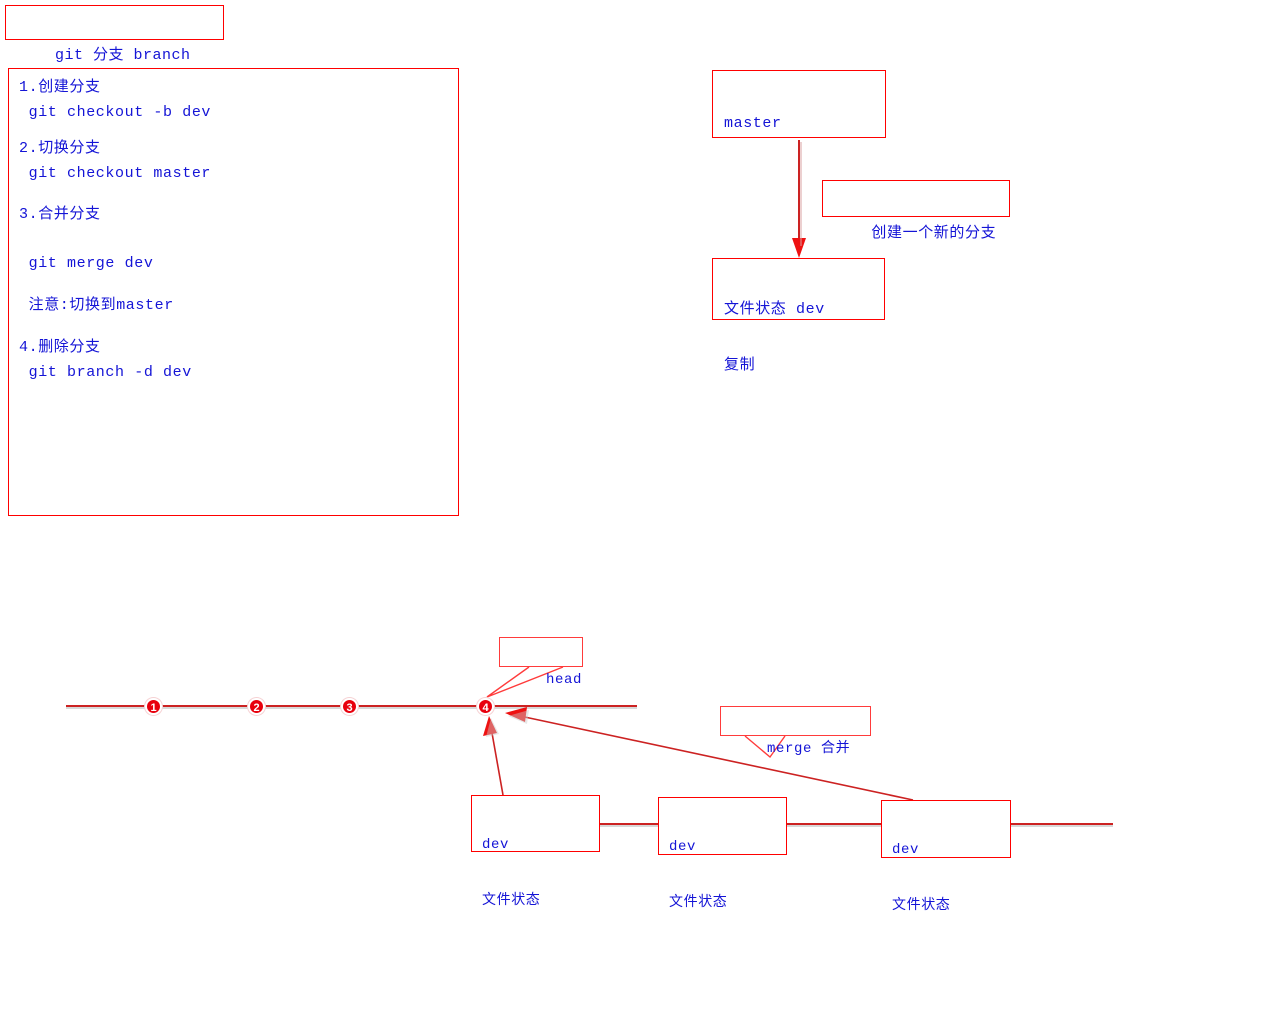 The width and height of the screenshot is (1269, 1034). What do you see at coordinates (115, 112) in the screenshot?
I see `git-command-line: git checkout -b dev` at bounding box center [115, 112].